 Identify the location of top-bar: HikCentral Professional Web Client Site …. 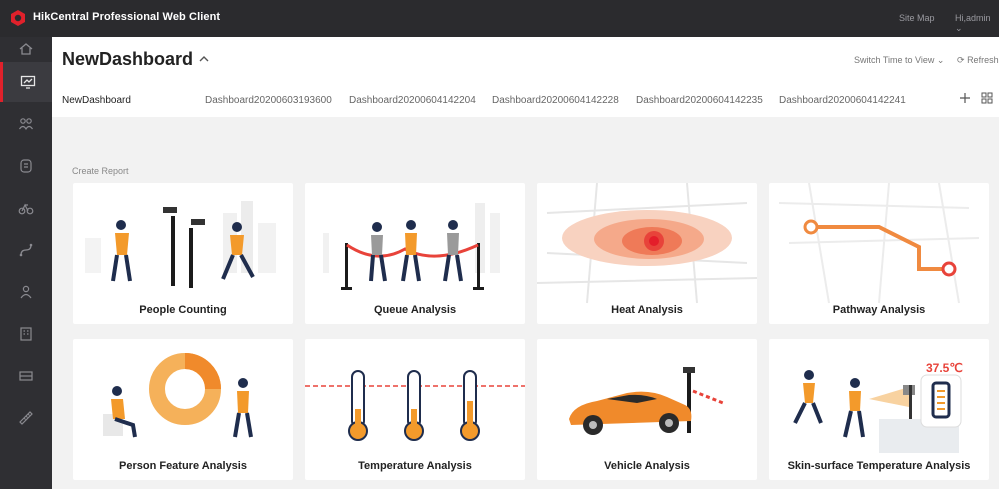
(499, 18).